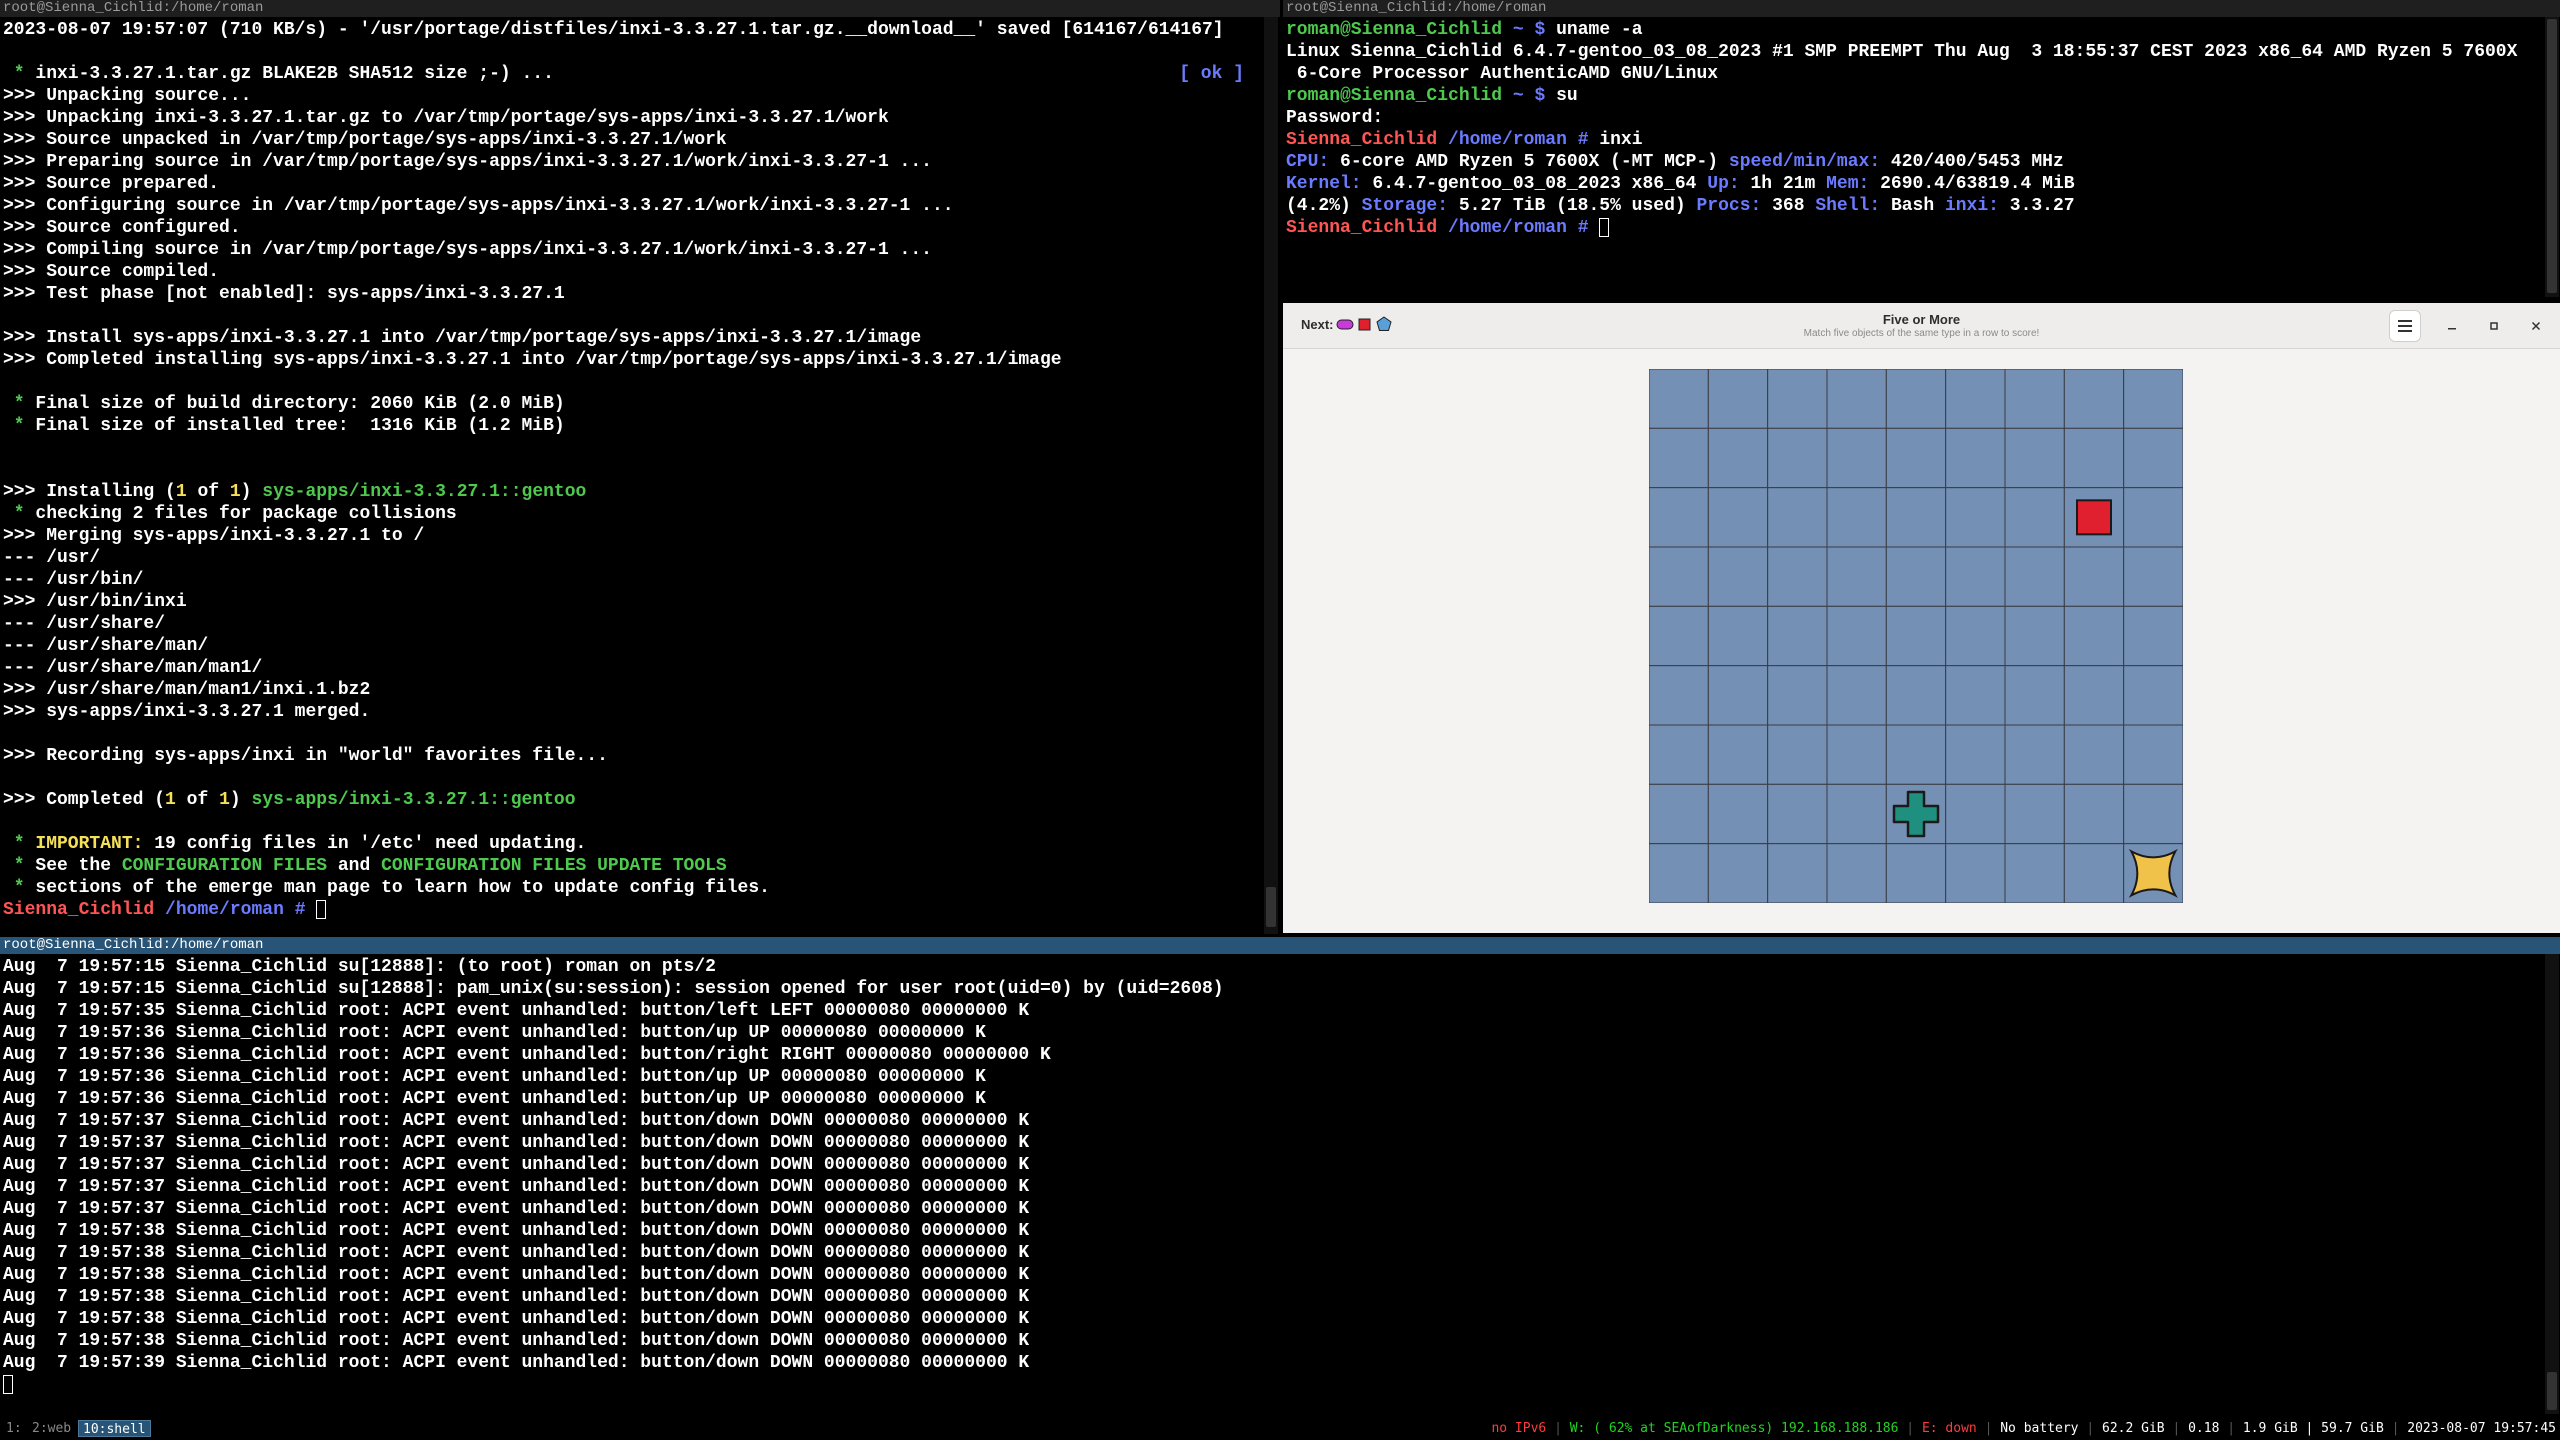  I want to click on hamburger-menu-button, so click(2405, 326).